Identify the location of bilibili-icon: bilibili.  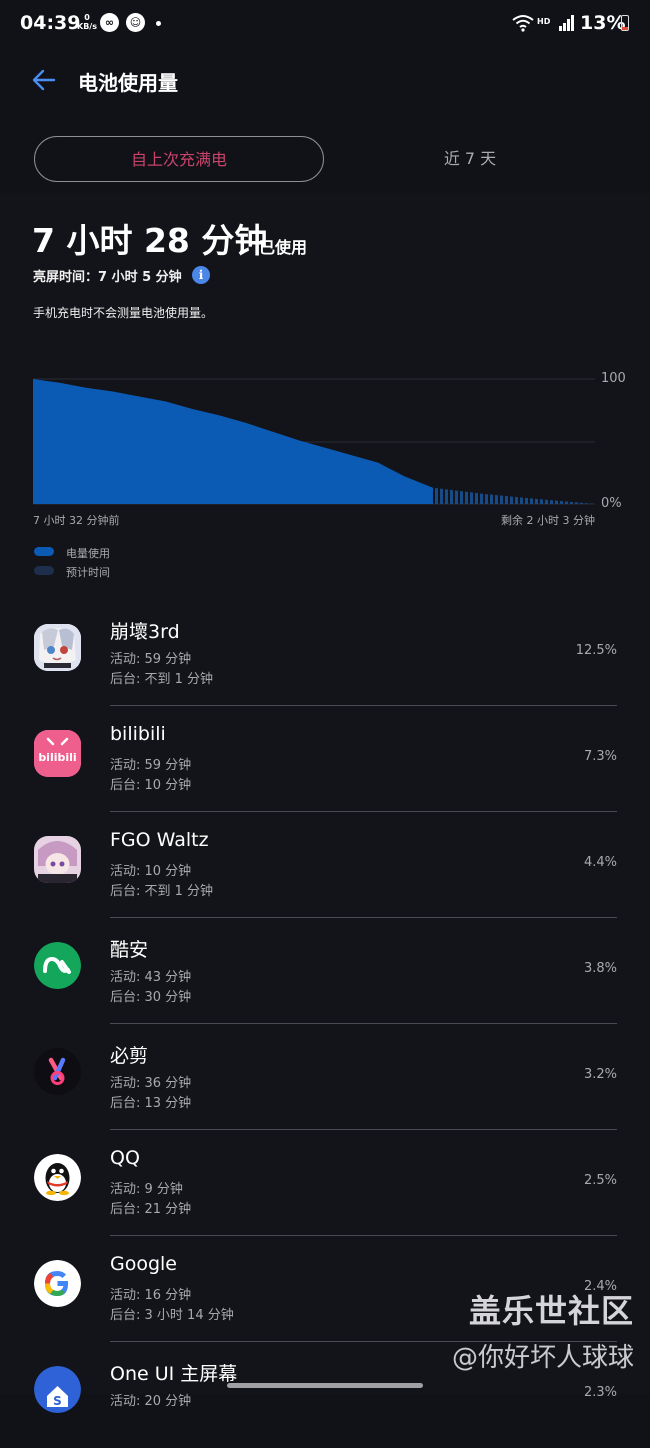
(57, 753).